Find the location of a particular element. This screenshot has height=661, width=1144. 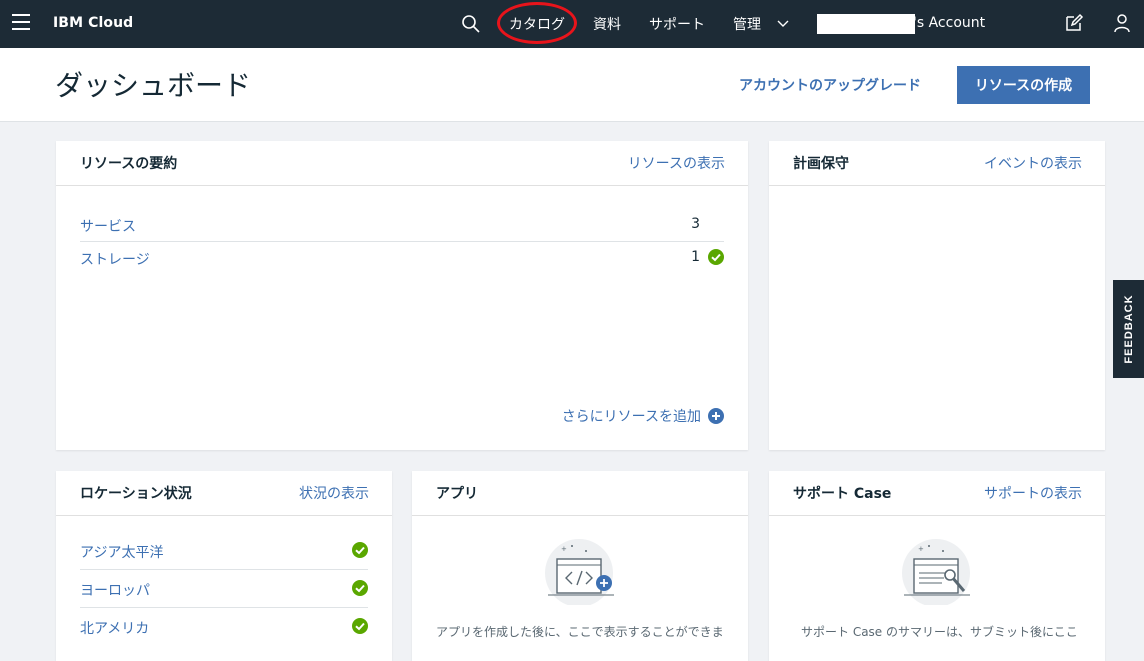

account-switcher: 's Account is located at coordinates (949, 23).